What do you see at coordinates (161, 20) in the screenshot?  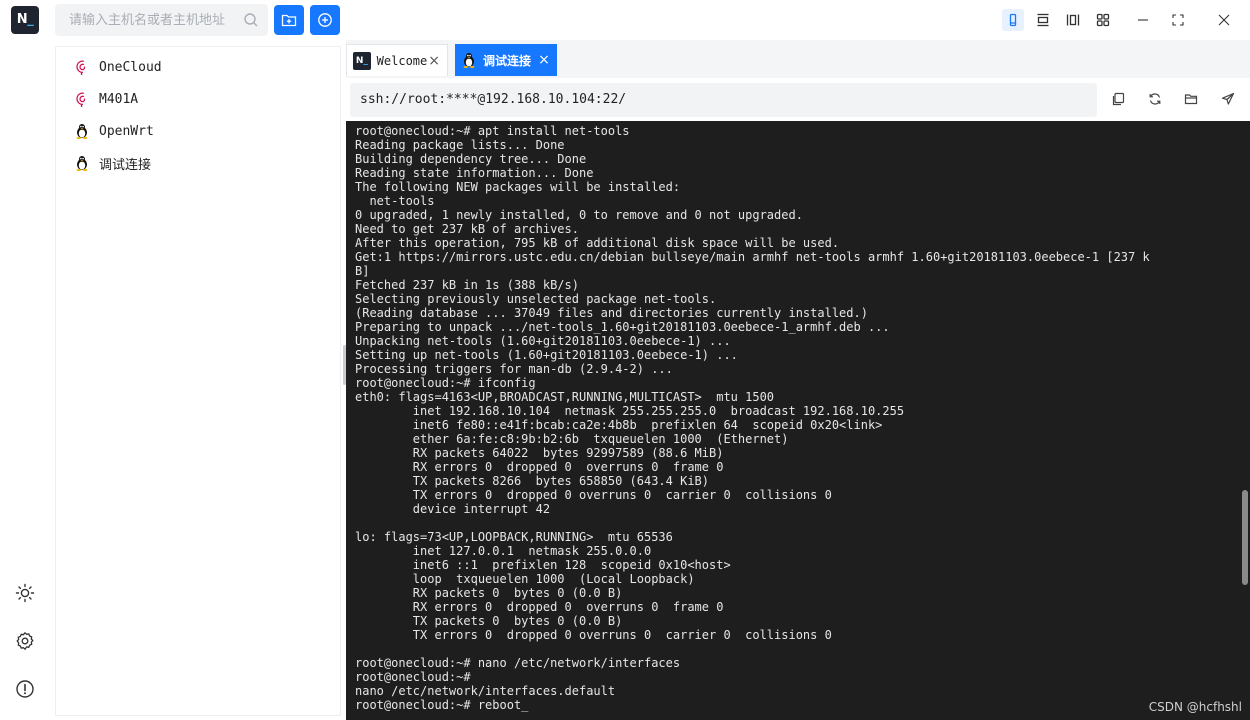 I see `host-search-input` at bounding box center [161, 20].